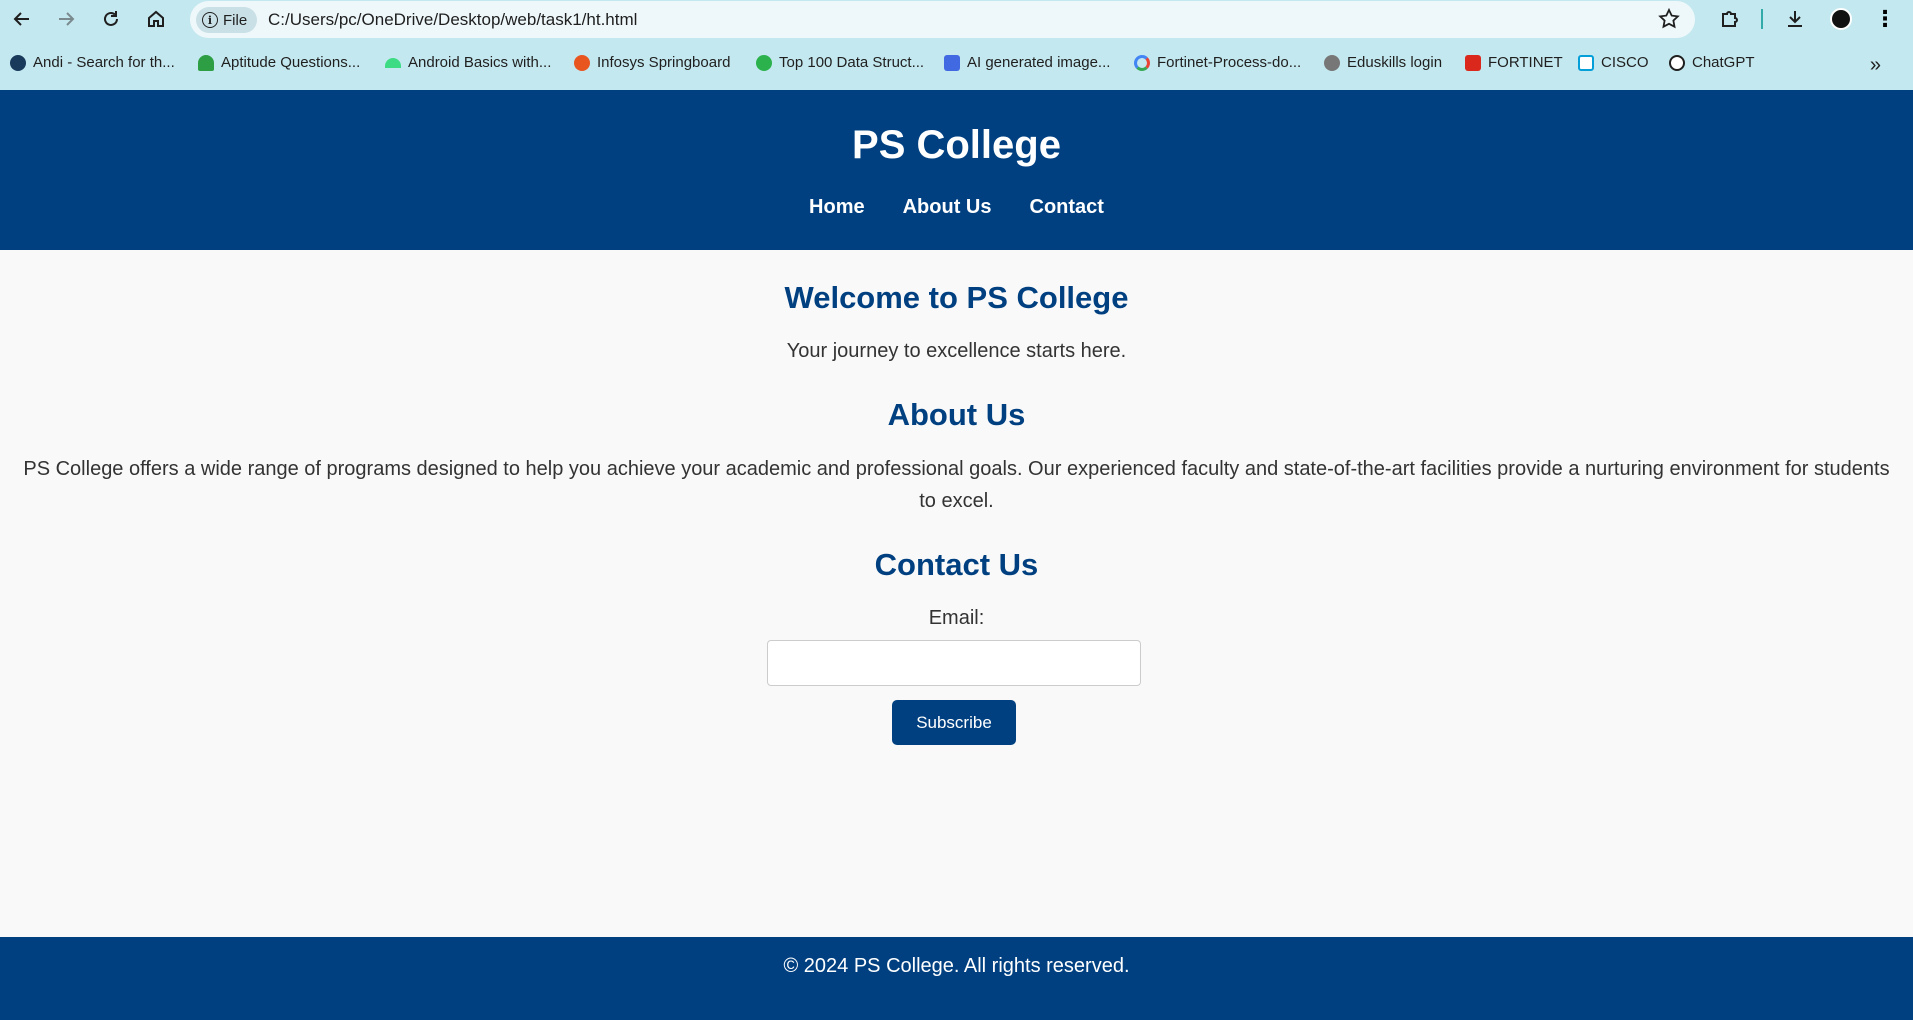  I want to click on downloads-button, so click(1795, 19).